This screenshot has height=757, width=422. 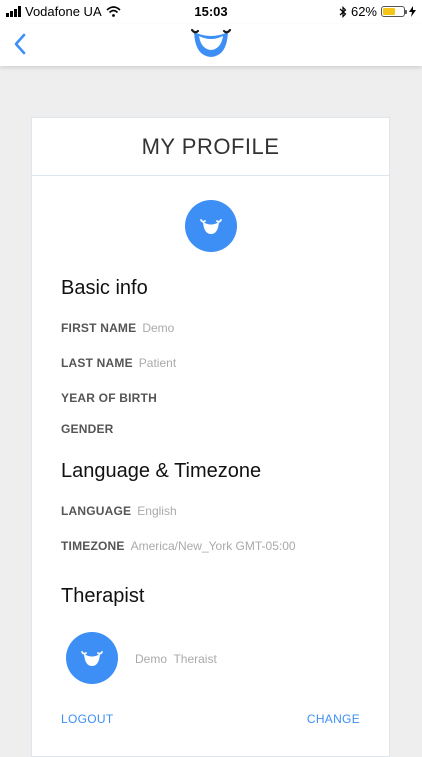 I want to click on battery-fill, so click(x=389, y=11).